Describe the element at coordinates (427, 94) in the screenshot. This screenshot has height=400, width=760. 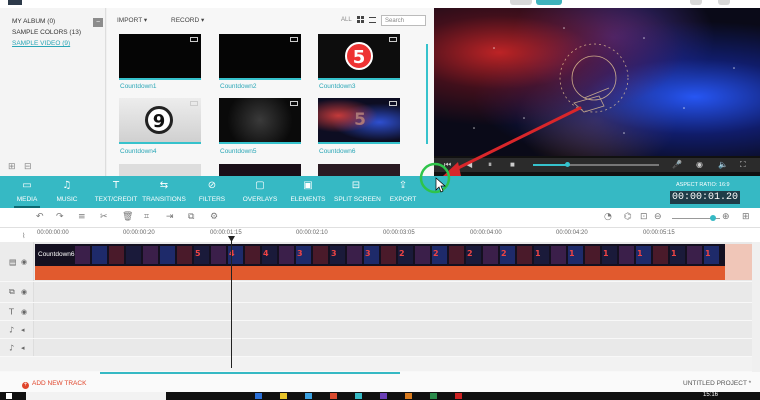
I see `media-scrollbar` at that location.